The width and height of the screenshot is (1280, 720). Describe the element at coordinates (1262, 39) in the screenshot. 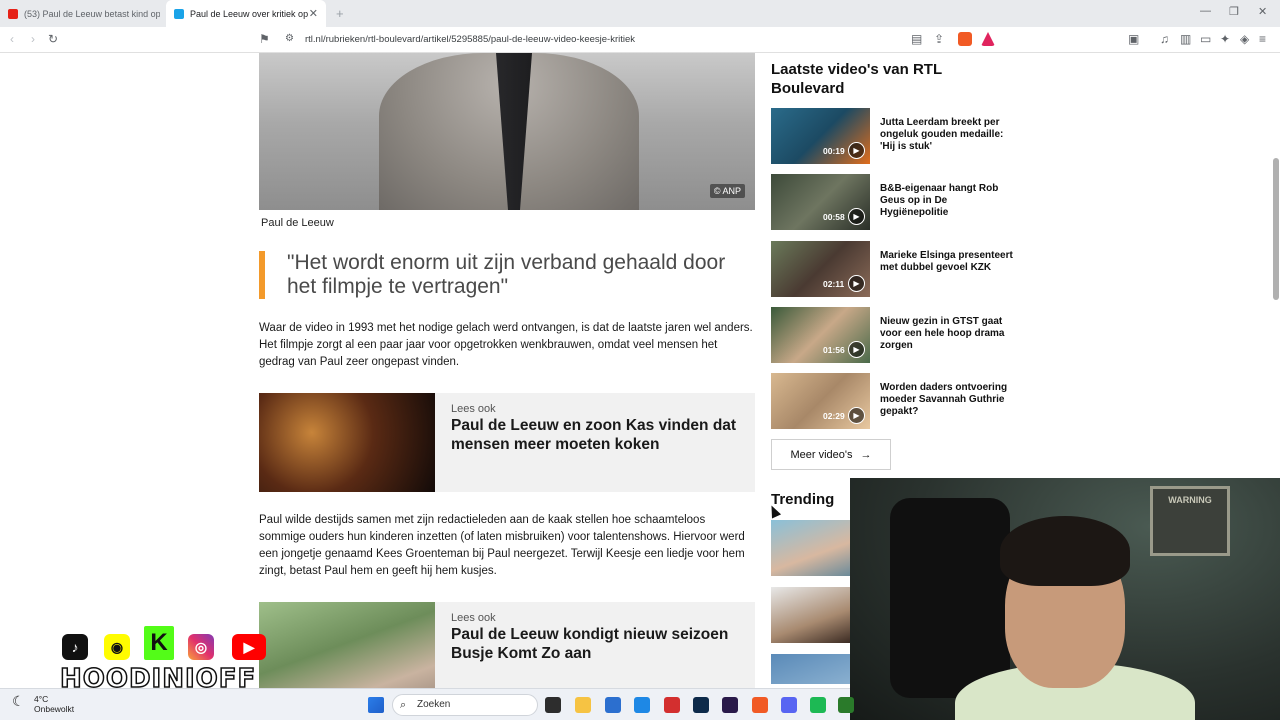

I see `menu-icon: ≡` at that location.